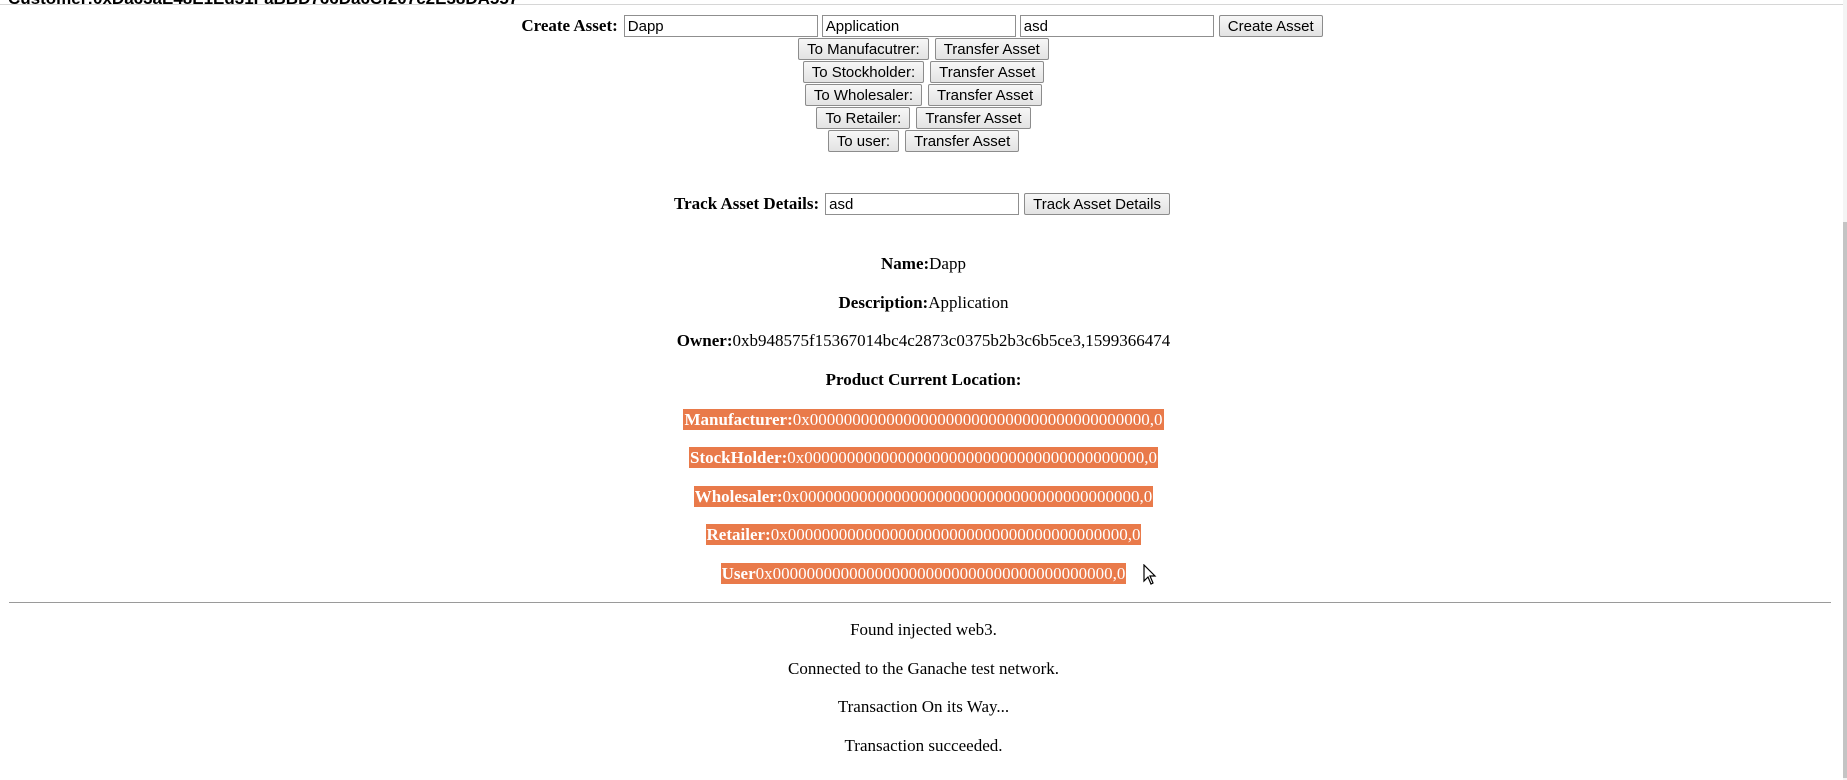 The height and width of the screenshot is (780, 1847). Describe the element at coordinates (923, 4) in the screenshot. I see `top-divider` at that location.